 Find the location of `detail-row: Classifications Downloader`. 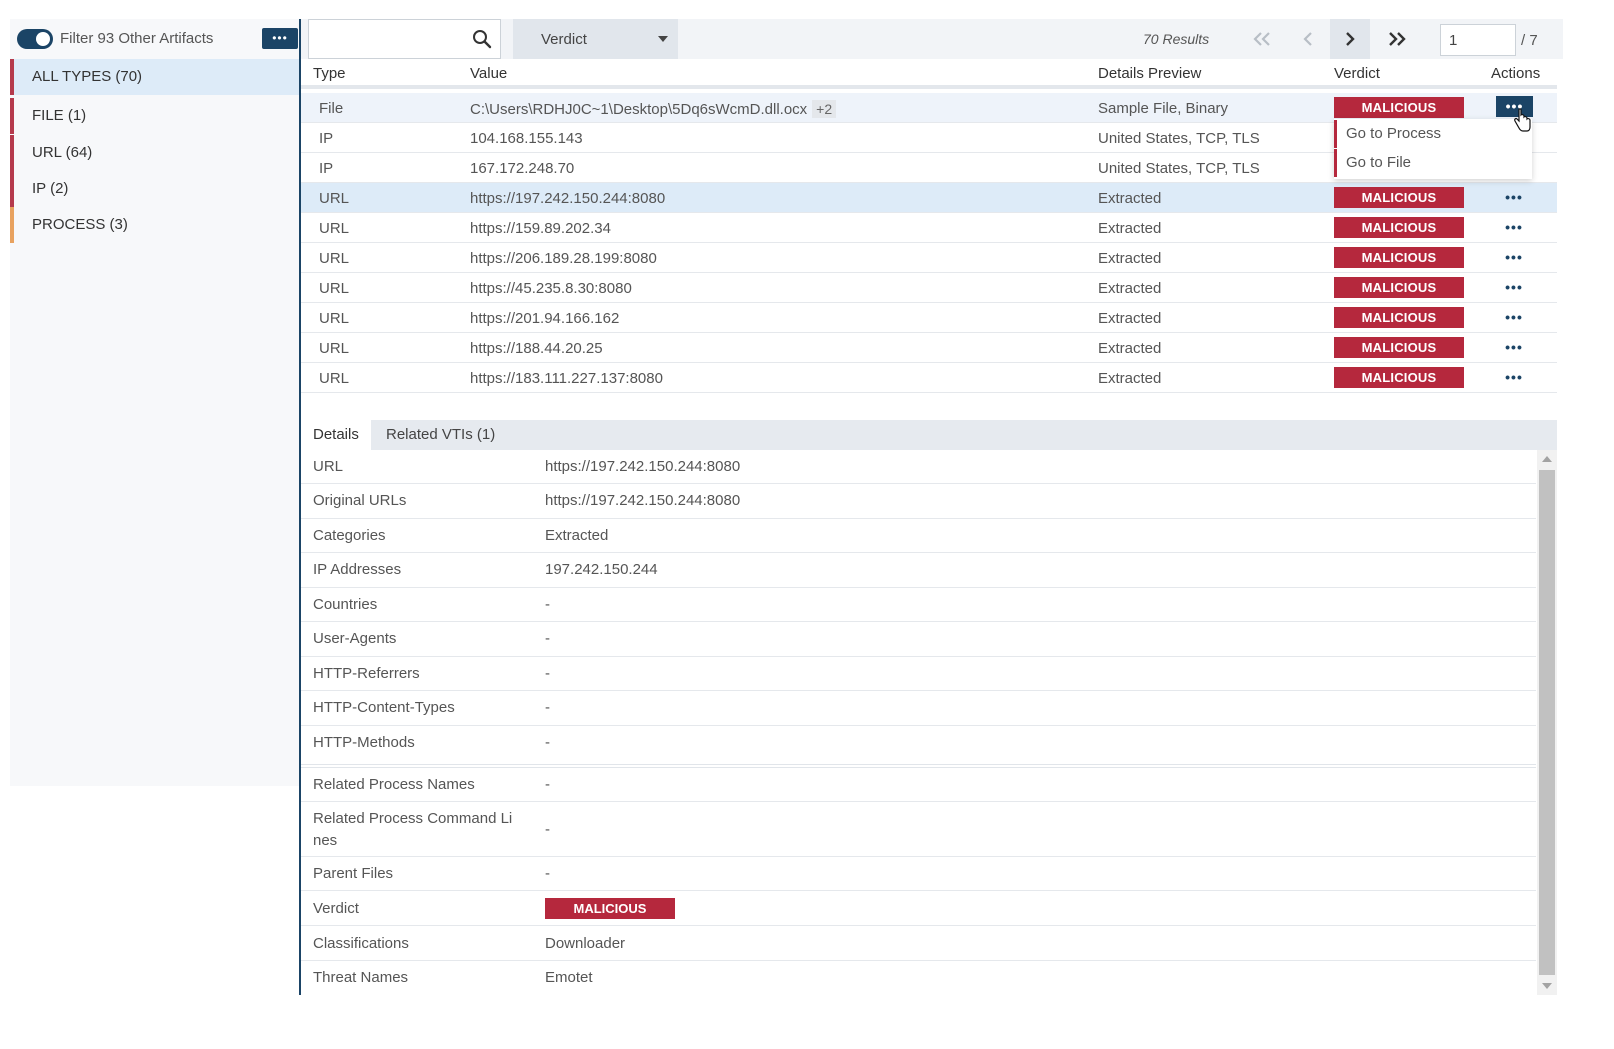

detail-row: Classifications Downloader is located at coordinates (918, 943).